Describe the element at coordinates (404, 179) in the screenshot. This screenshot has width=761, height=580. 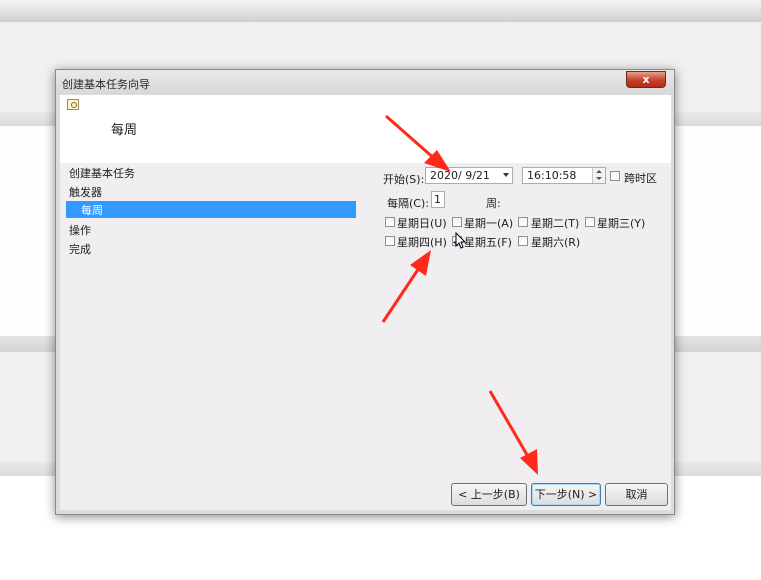
I see `start-label: 开始(S):` at that location.